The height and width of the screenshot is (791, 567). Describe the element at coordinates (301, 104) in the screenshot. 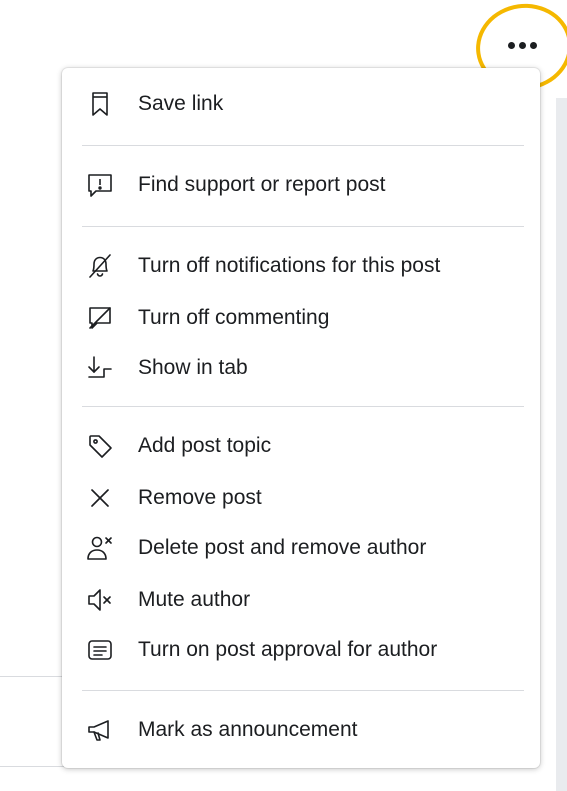

I see `menu-item-save-link: Save link` at that location.